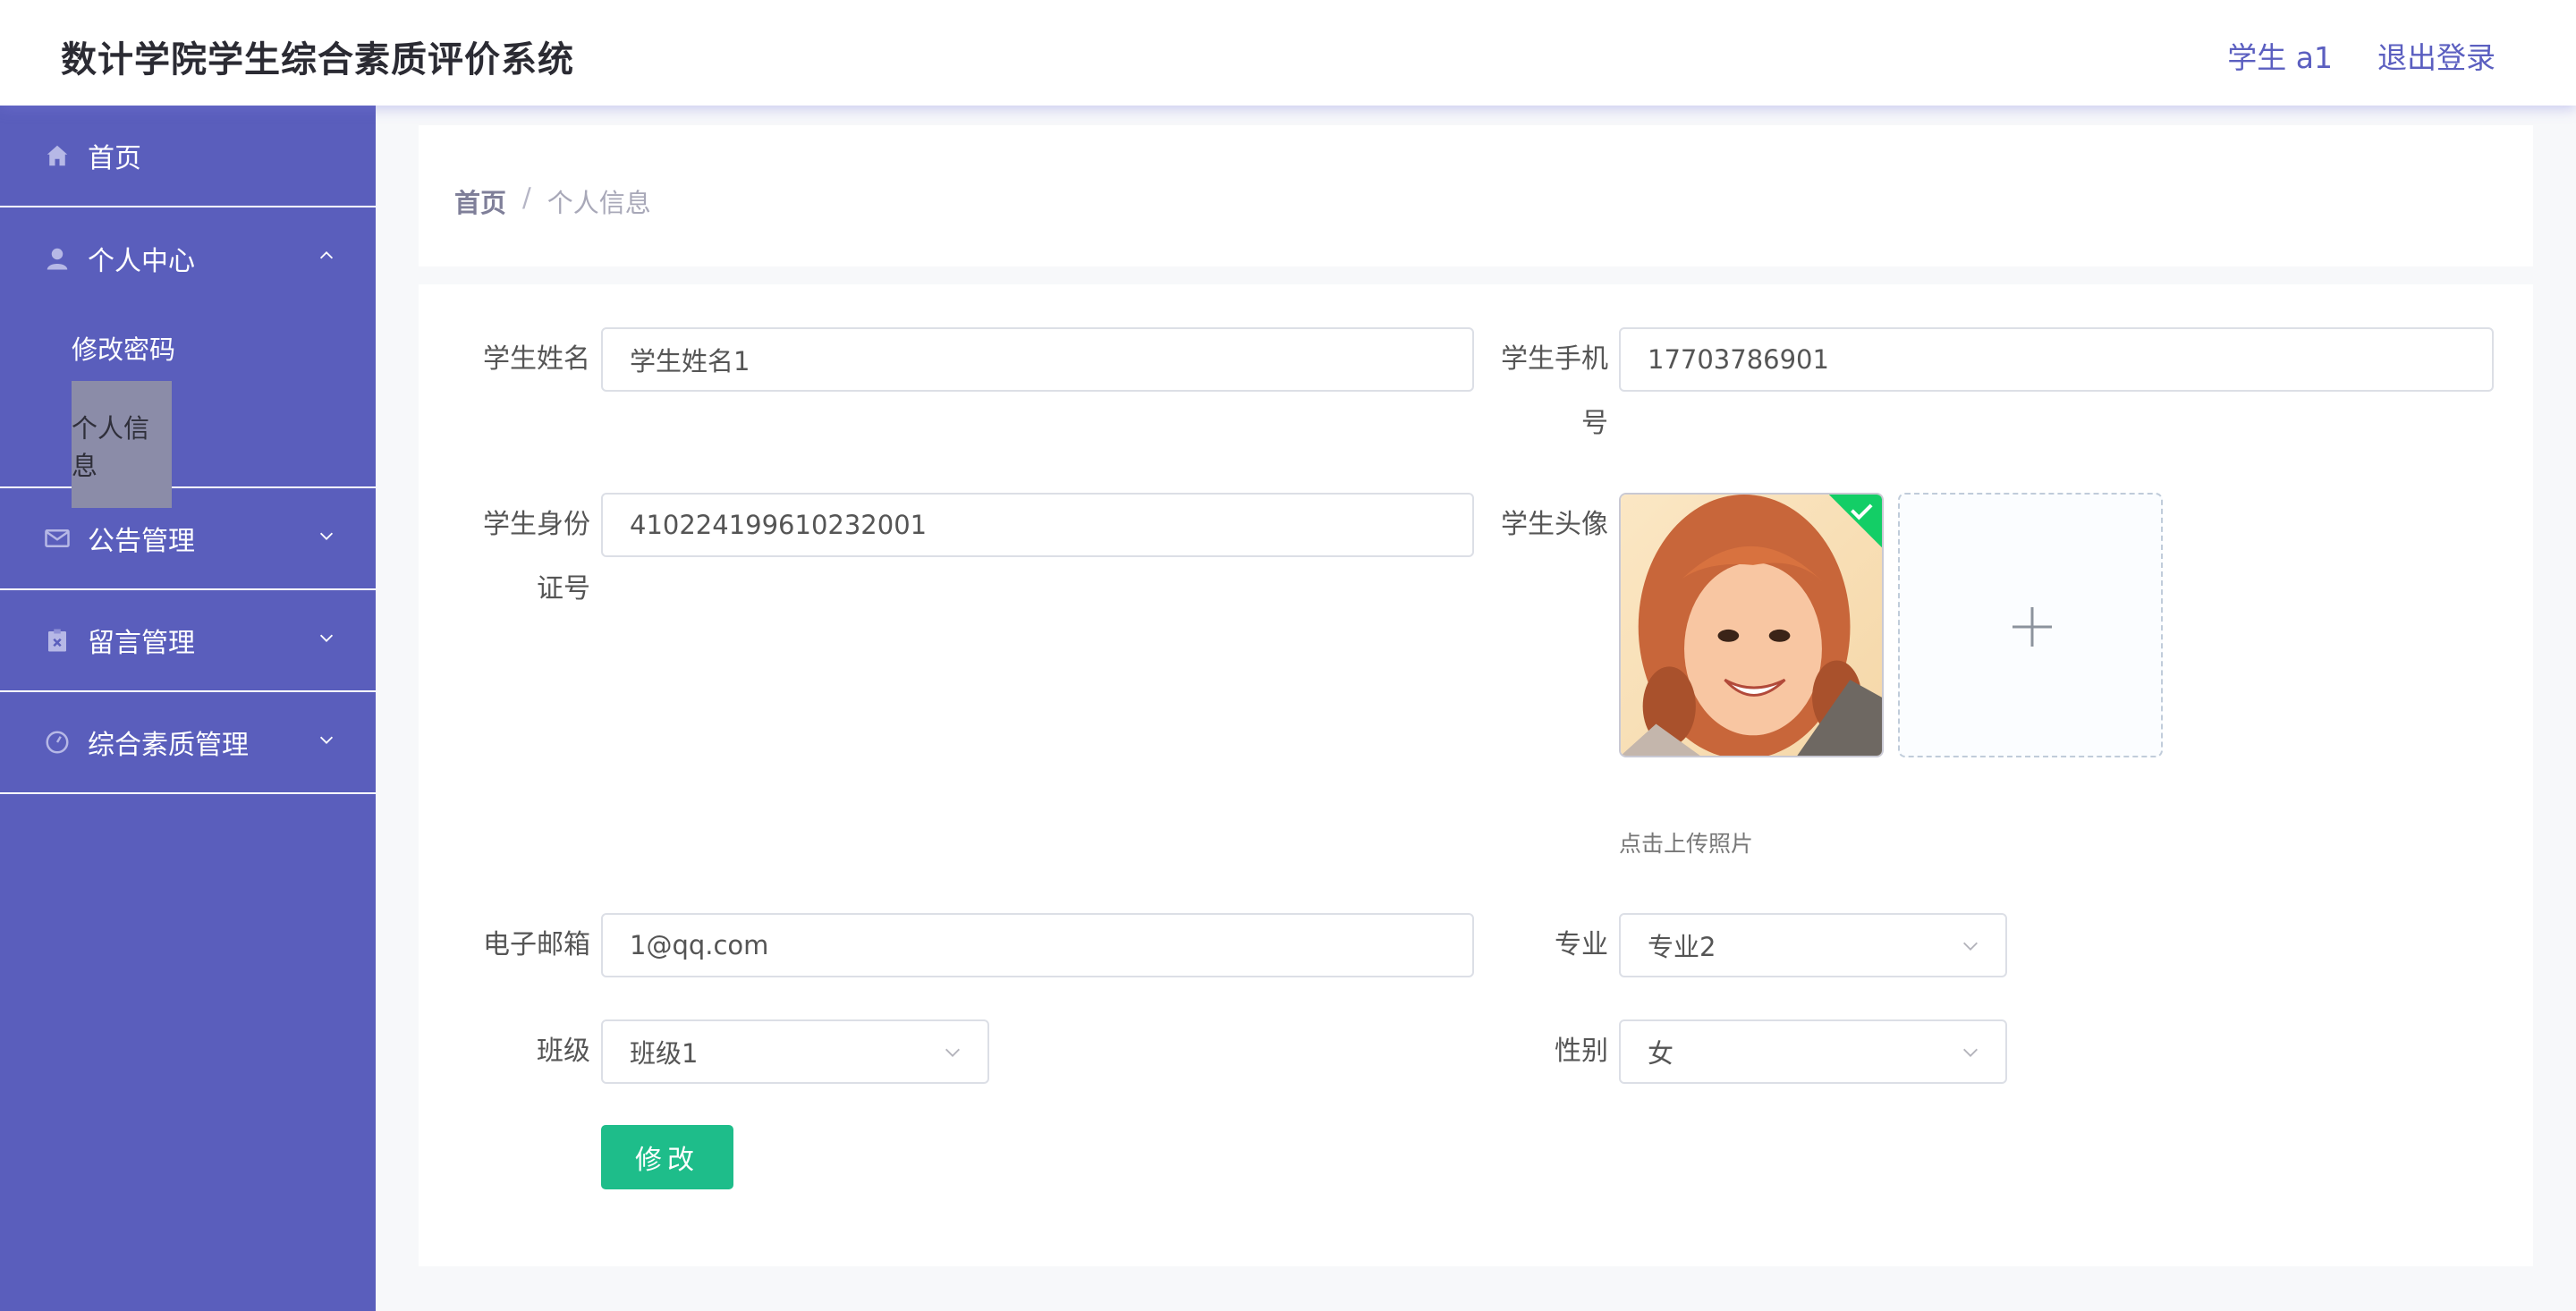 The image size is (2576, 1311). I want to click on avatar-photo, so click(1751, 625).